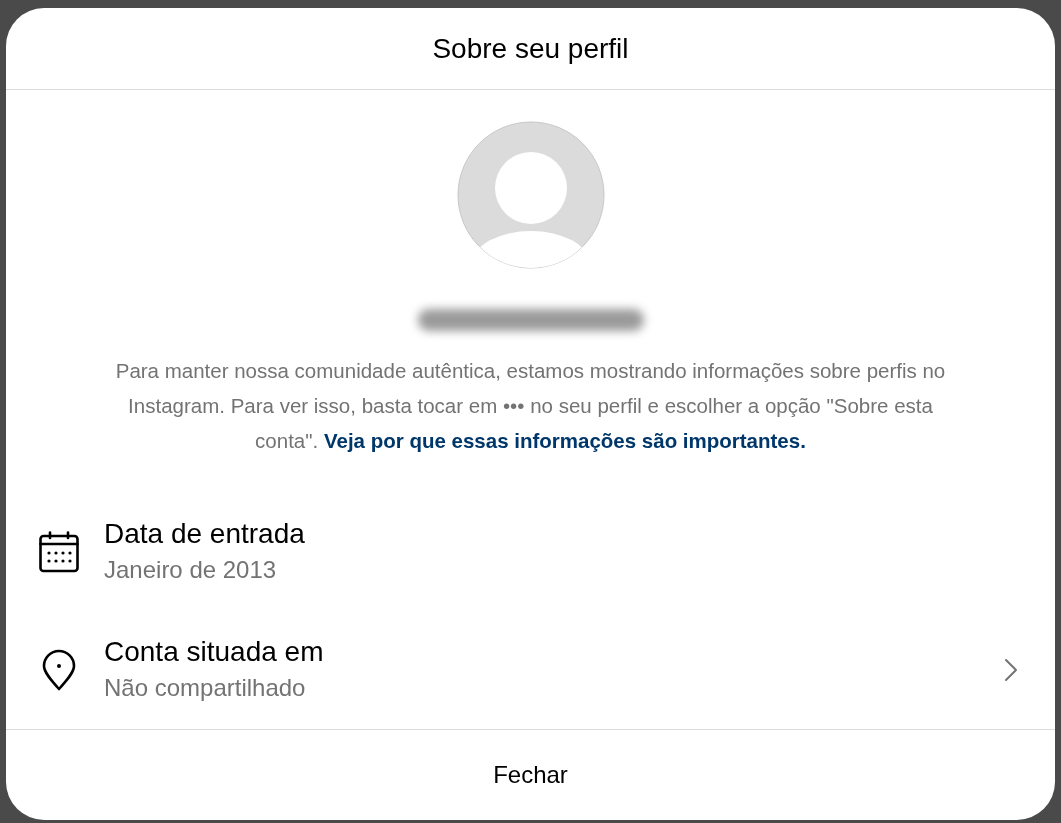 Image resolution: width=1061 pixels, height=823 pixels. I want to click on detail-label: Conta situada em, so click(214, 652).